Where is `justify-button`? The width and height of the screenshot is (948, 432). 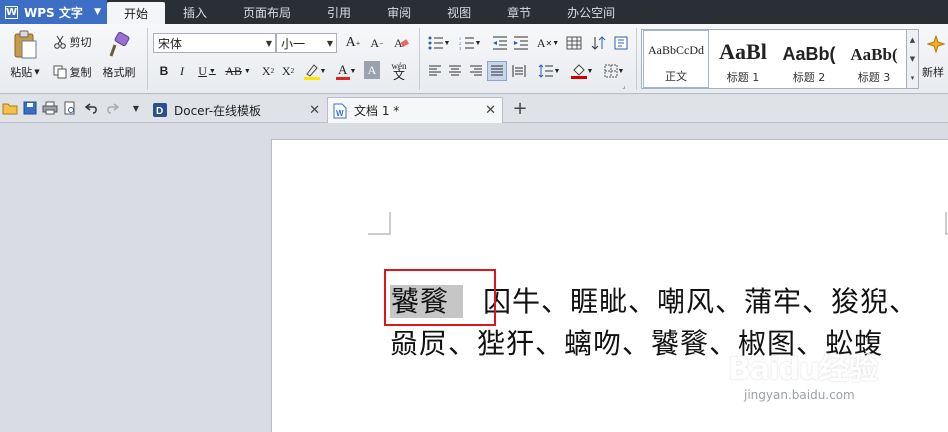
justify-button is located at coordinates (497, 71).